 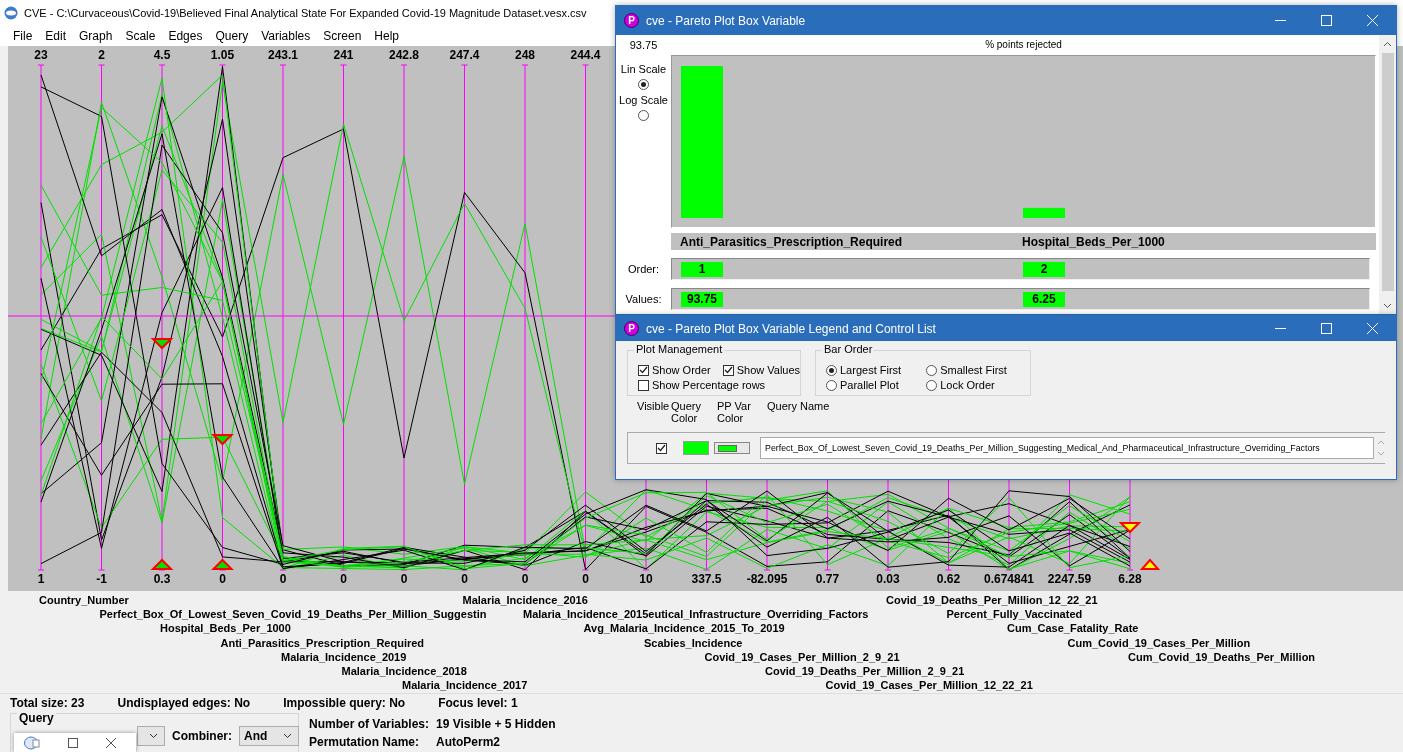 I want to click on axis-max-value: 1.05, so click(x=222, y=55).